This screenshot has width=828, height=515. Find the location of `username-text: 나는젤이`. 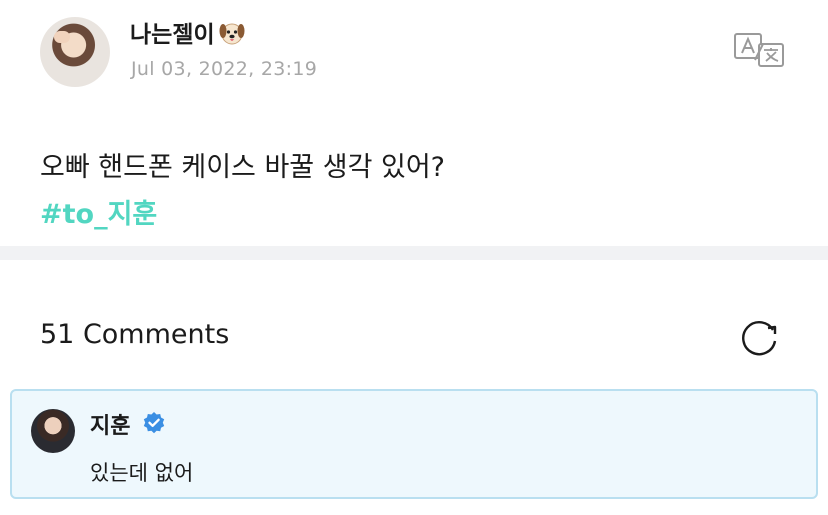

username-text: 나는젤이 is located at coordinates (172, 35).